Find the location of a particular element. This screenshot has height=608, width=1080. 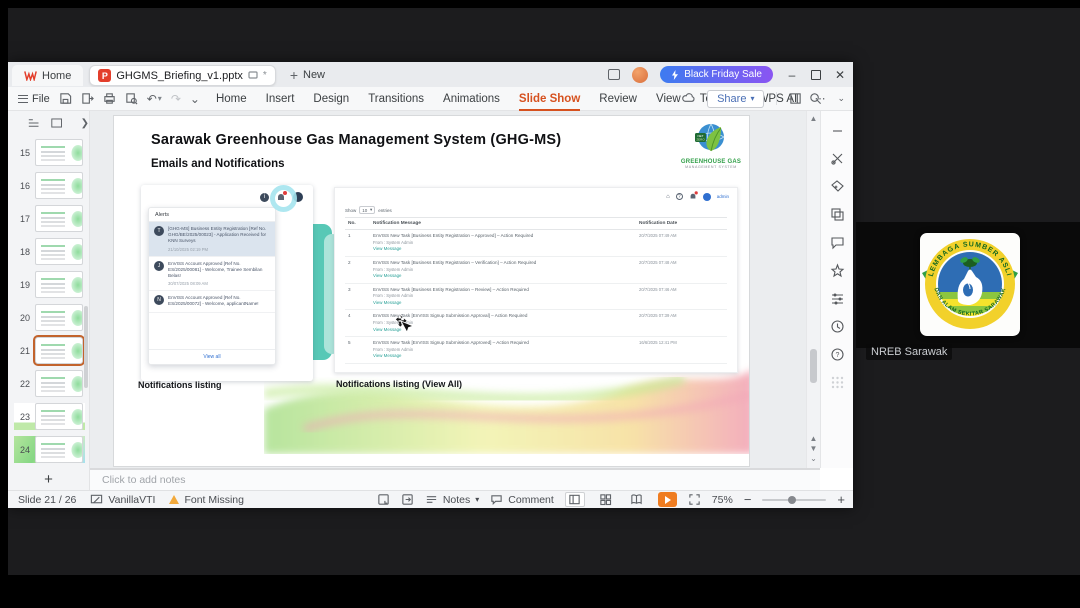

menu-item: Insert is located at coordinates (280, 99).